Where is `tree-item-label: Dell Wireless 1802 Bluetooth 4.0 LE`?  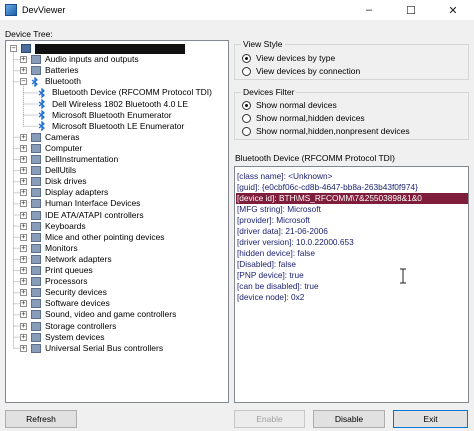
tree-item-label: Dell Wireless 1802 Bluetooth 4.0 LE is located at coordinates (120, 103).